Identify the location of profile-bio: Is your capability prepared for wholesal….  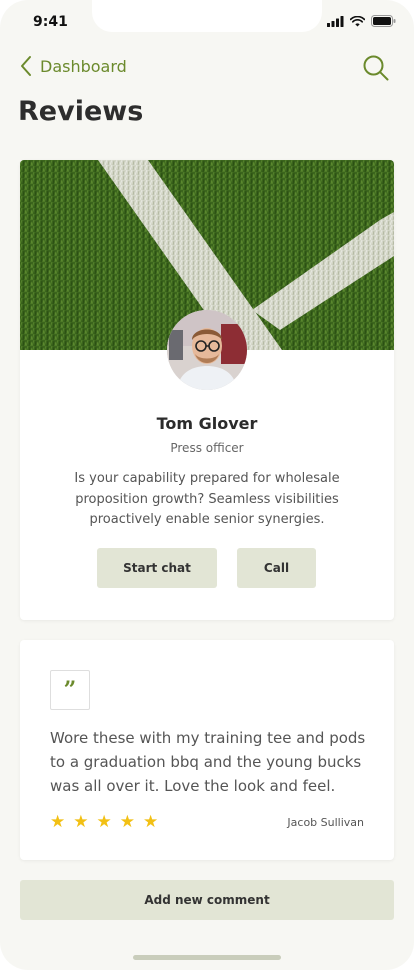
(207, 499).